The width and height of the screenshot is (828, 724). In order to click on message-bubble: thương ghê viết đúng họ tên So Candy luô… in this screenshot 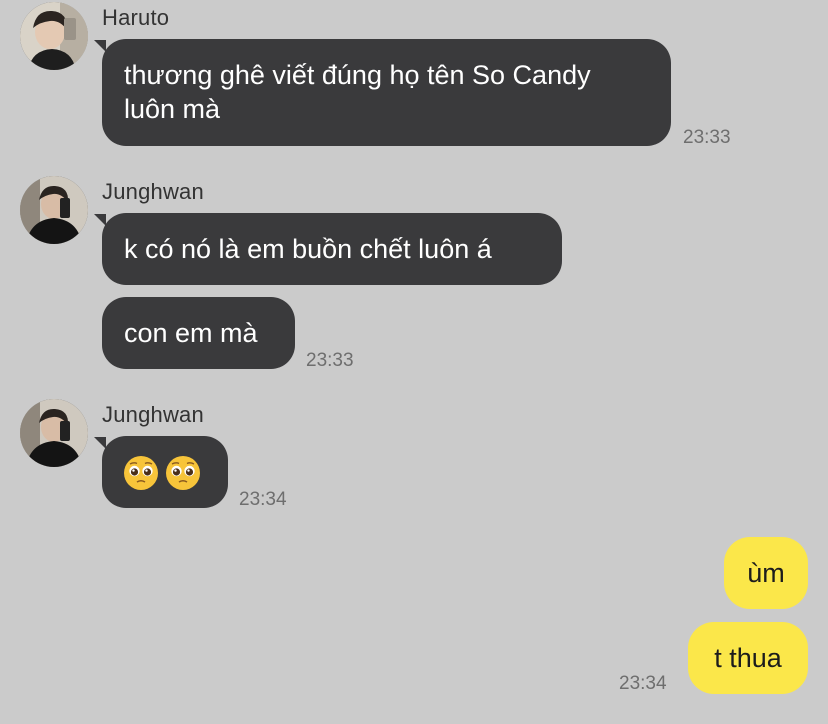, I will do `click(386, 92)`.